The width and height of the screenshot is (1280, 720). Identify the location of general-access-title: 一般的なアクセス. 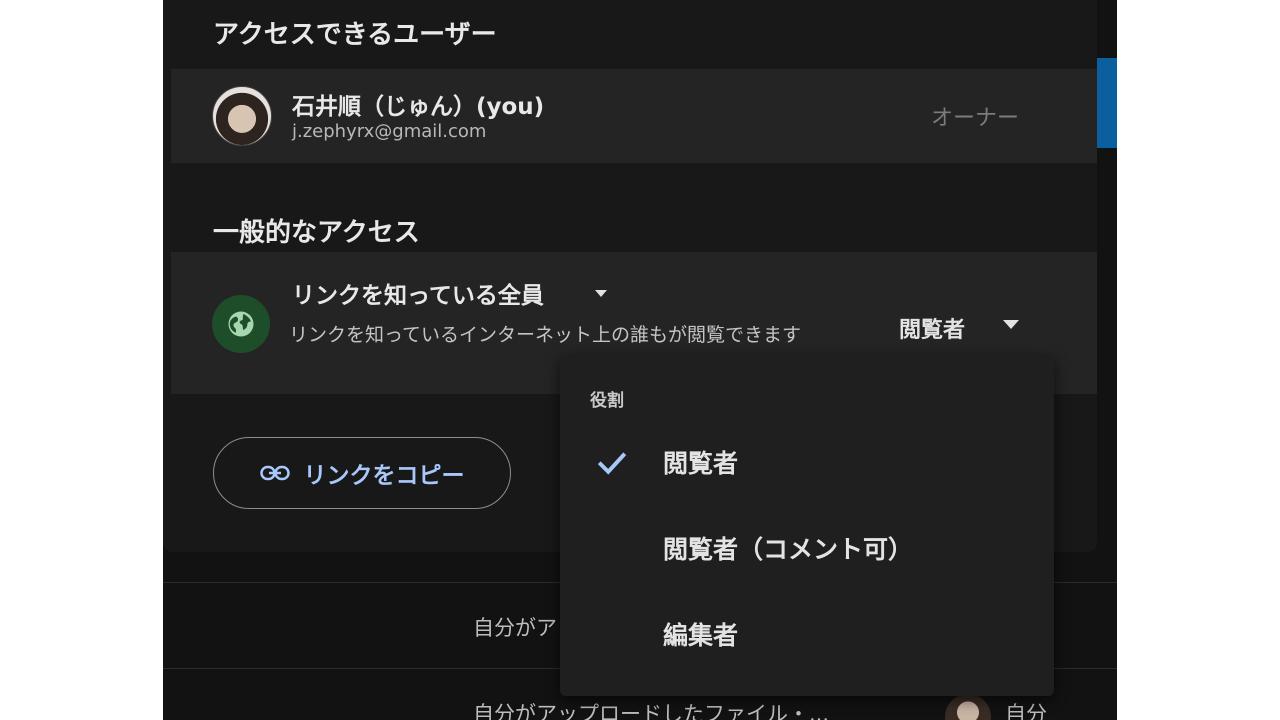
(316, 233).